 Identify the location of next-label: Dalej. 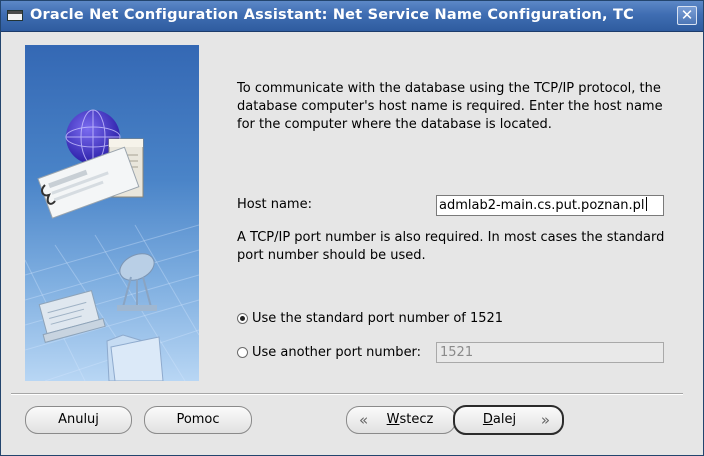
(499, 419).